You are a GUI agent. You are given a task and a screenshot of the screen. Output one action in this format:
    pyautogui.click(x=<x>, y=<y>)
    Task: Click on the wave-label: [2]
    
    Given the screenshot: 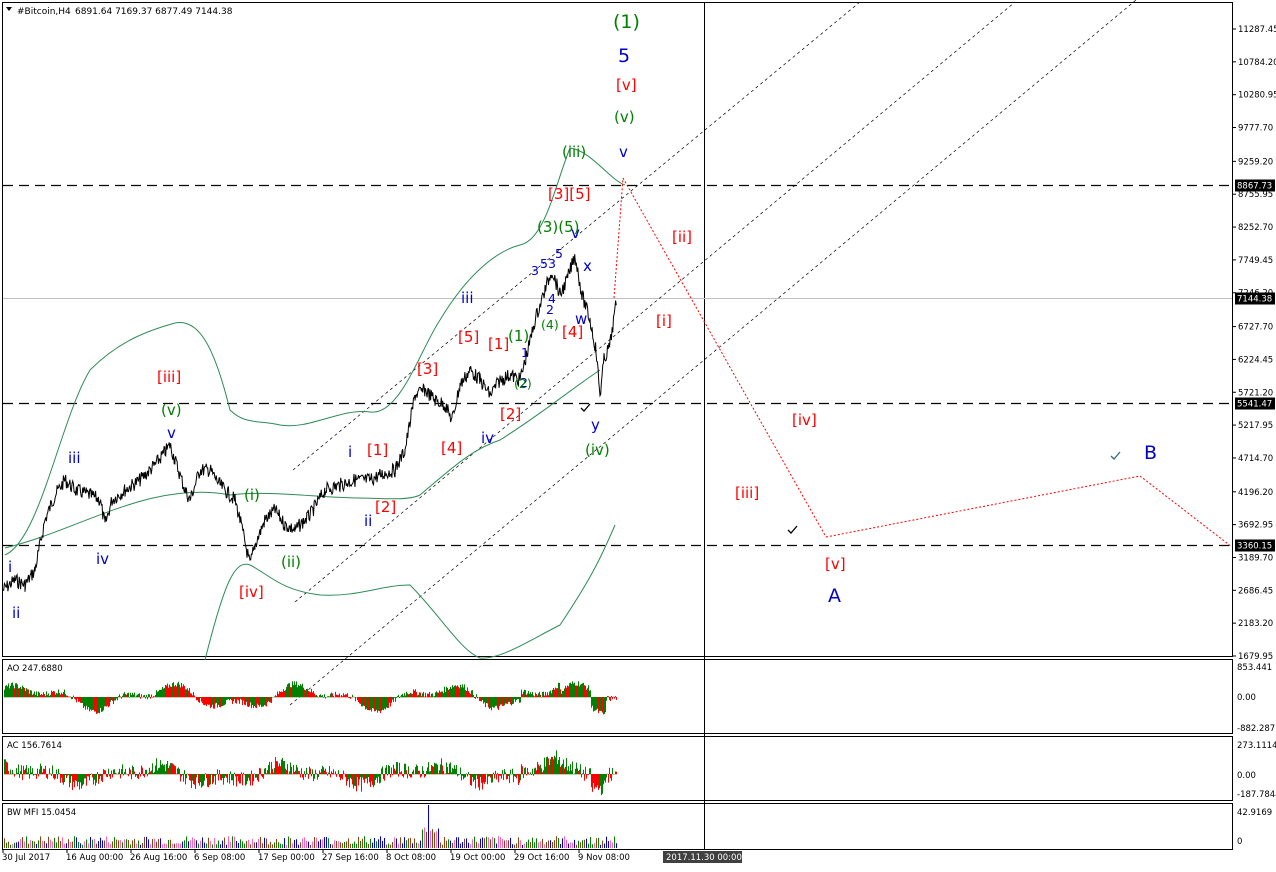 What is the action you would take?
    pyautogui.click(x=510, y=414)
    